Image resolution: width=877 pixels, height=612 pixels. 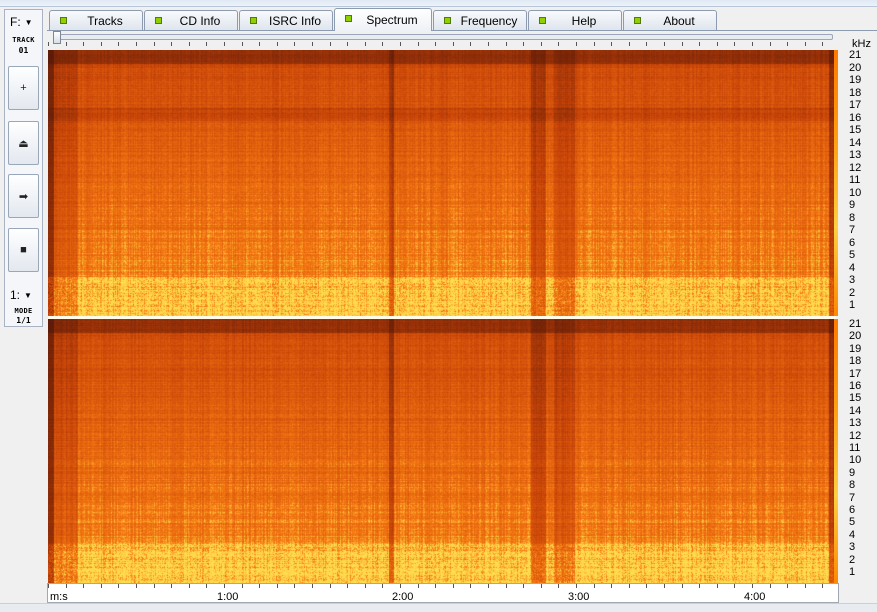 I want to click on track-label: TRACK, so click(x=23, y=40).